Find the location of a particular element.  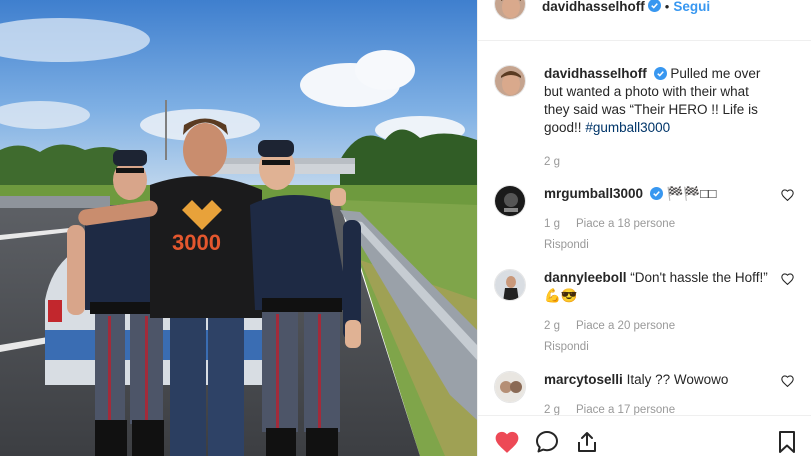

shirt-text: 3000 is located at coordinates (196, 242).